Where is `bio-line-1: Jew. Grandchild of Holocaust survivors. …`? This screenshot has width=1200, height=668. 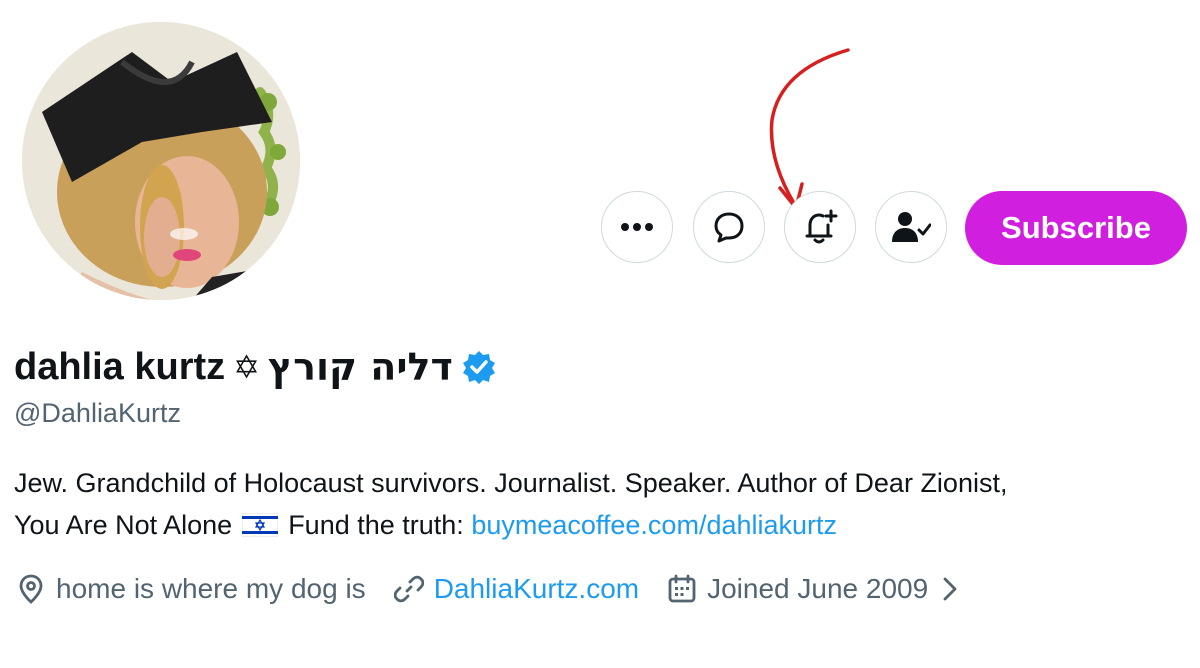 bio-line-1: Jew. Grandchild of Holocaust survivors. … is located at coordinates (511, 483).